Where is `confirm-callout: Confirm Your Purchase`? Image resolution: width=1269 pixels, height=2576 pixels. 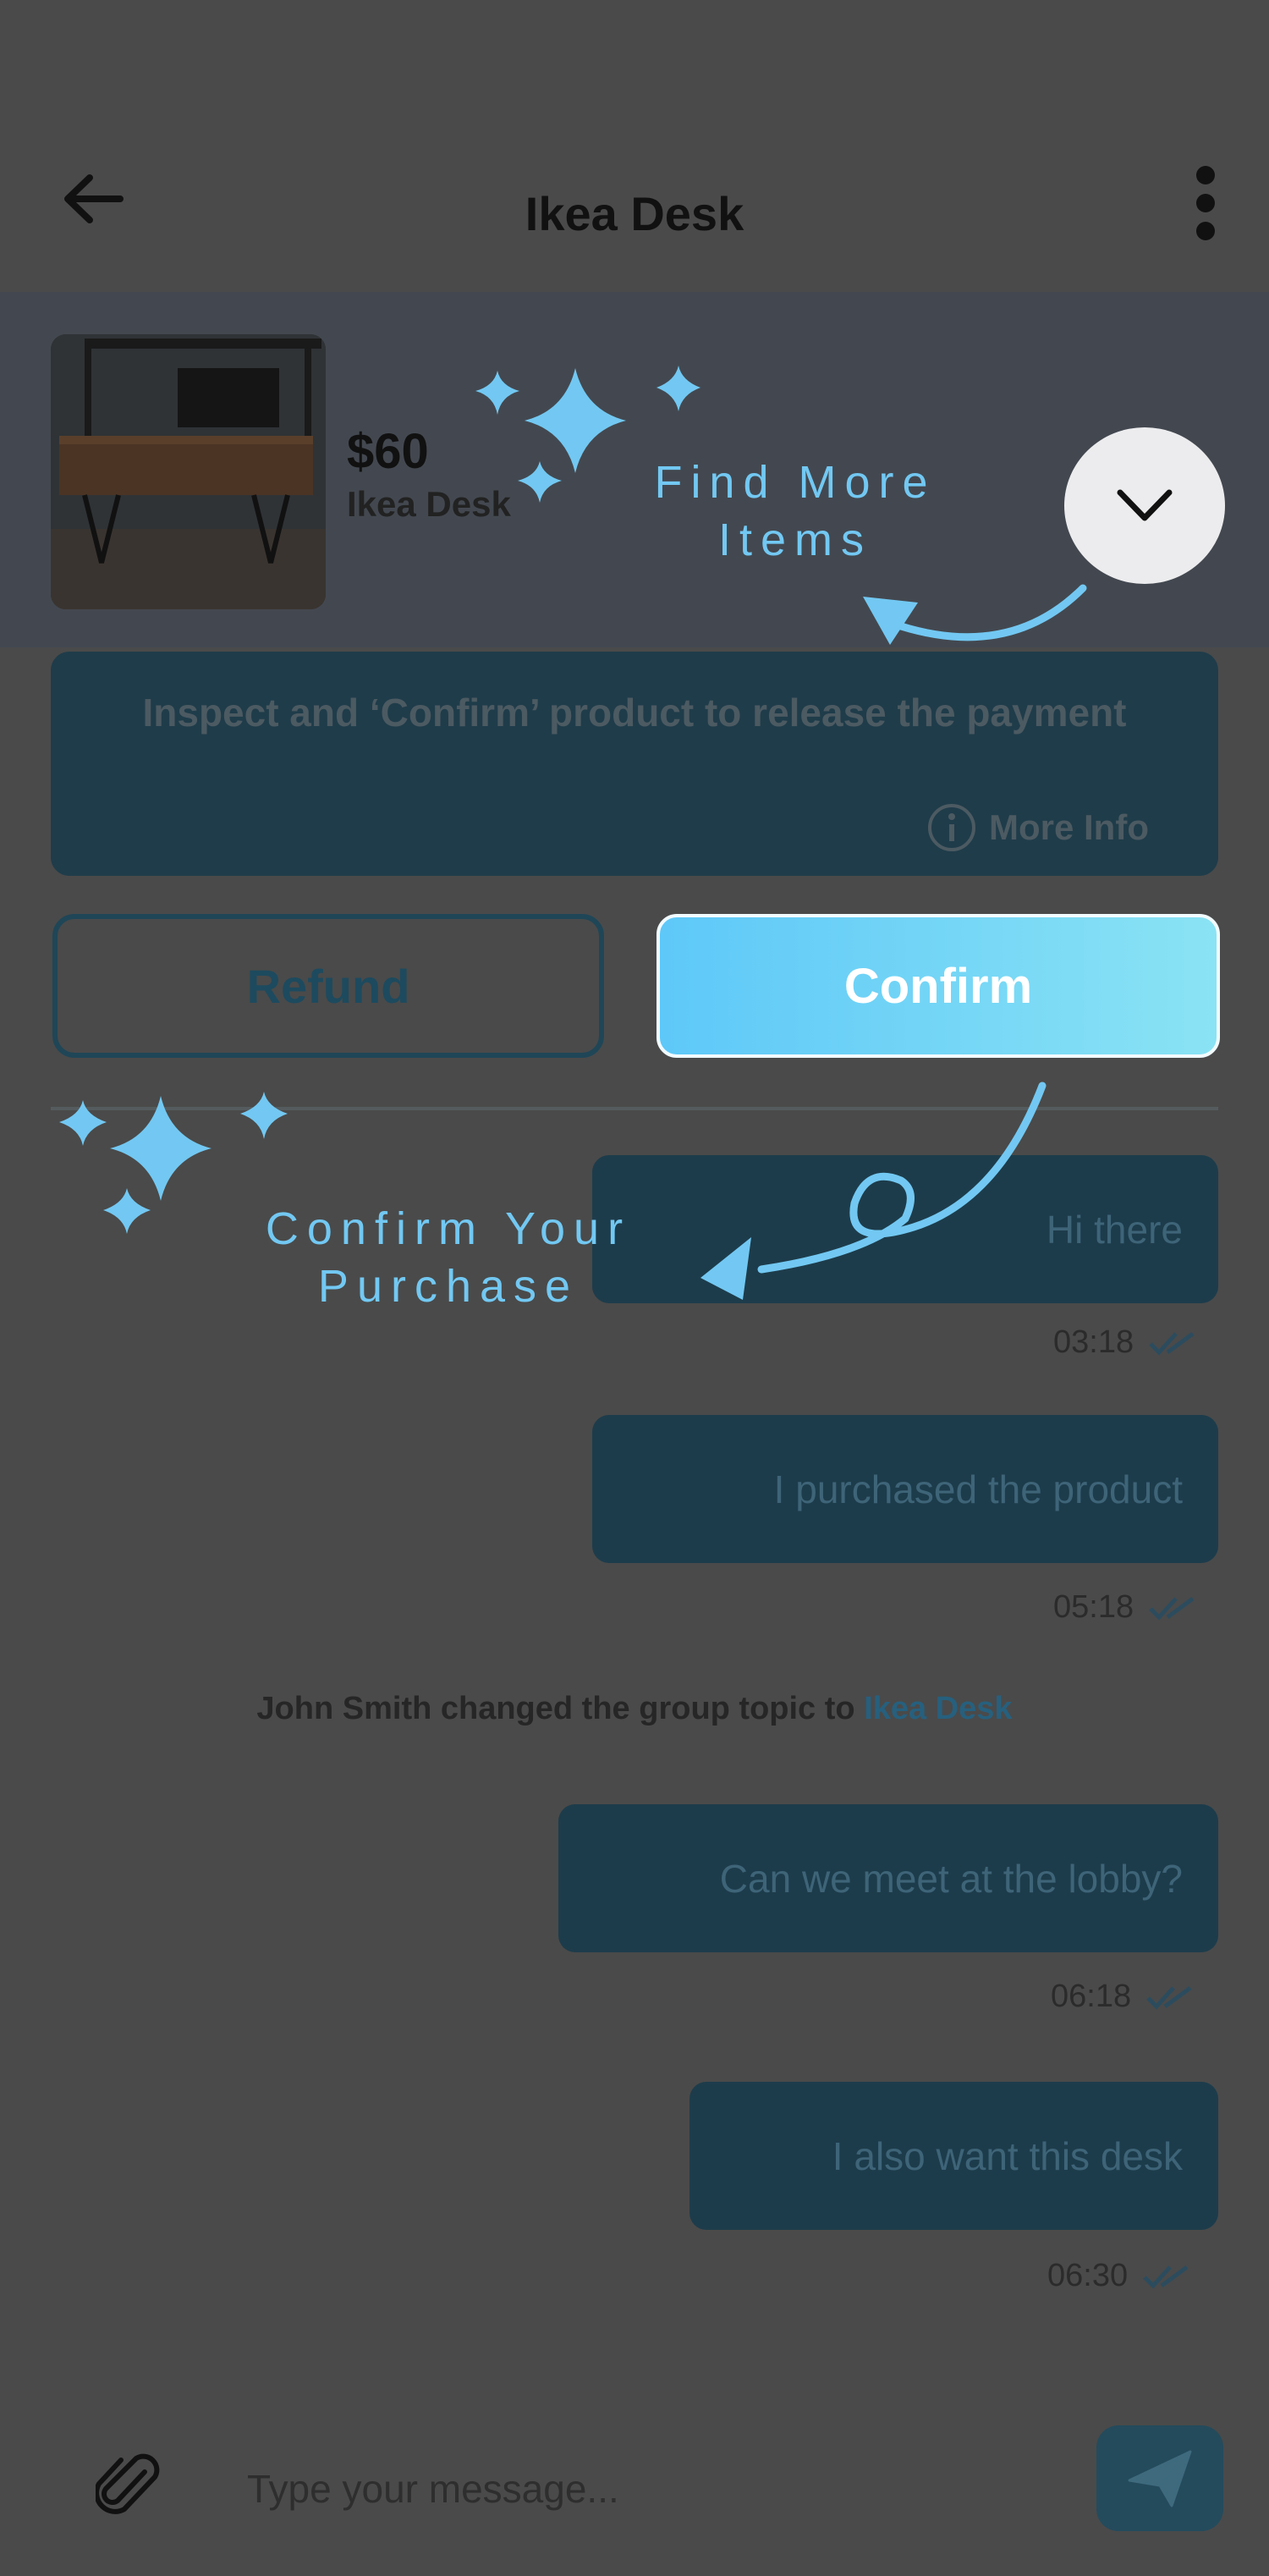 confirm-callout: Confirm Your Purchase is located at coordinates (448, 1257).